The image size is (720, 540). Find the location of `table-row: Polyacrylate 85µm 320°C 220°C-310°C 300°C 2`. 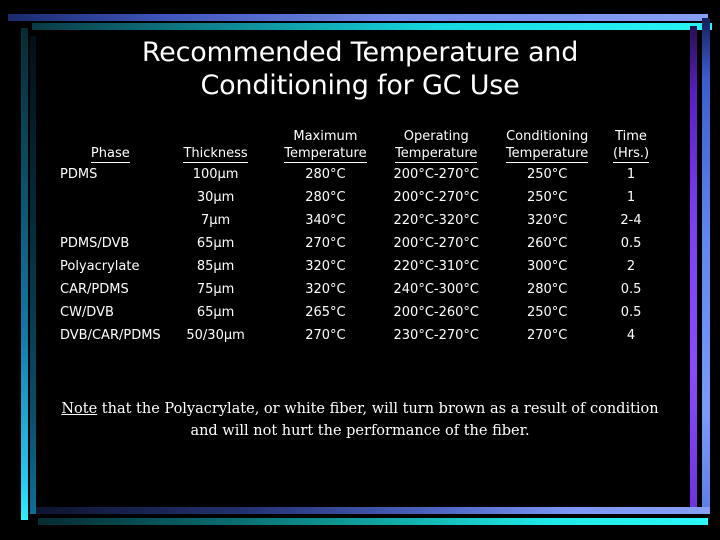

table-row: Polyacrylate 85µm 320°C 220°C-310°C 300°C 2 is located at coordinates (360, 266).